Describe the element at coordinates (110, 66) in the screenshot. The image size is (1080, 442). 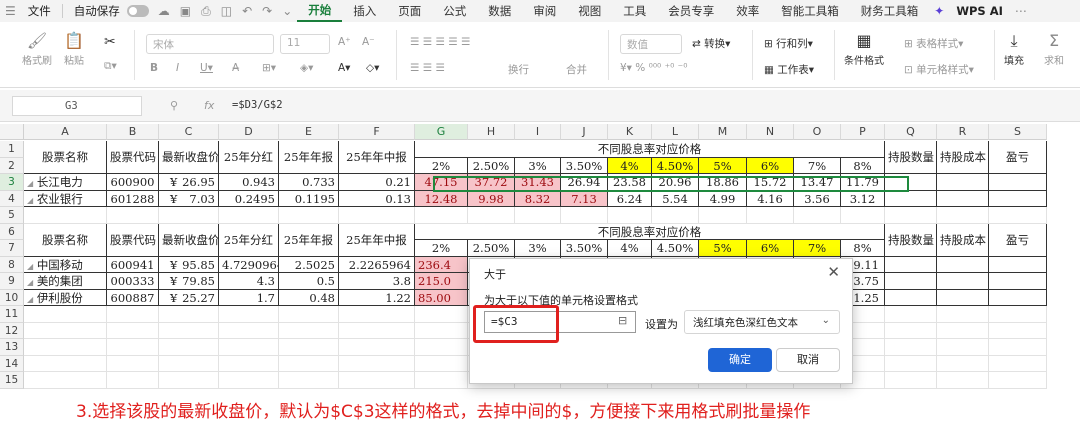
I see `copy-icon: ⧉▾` at that location.